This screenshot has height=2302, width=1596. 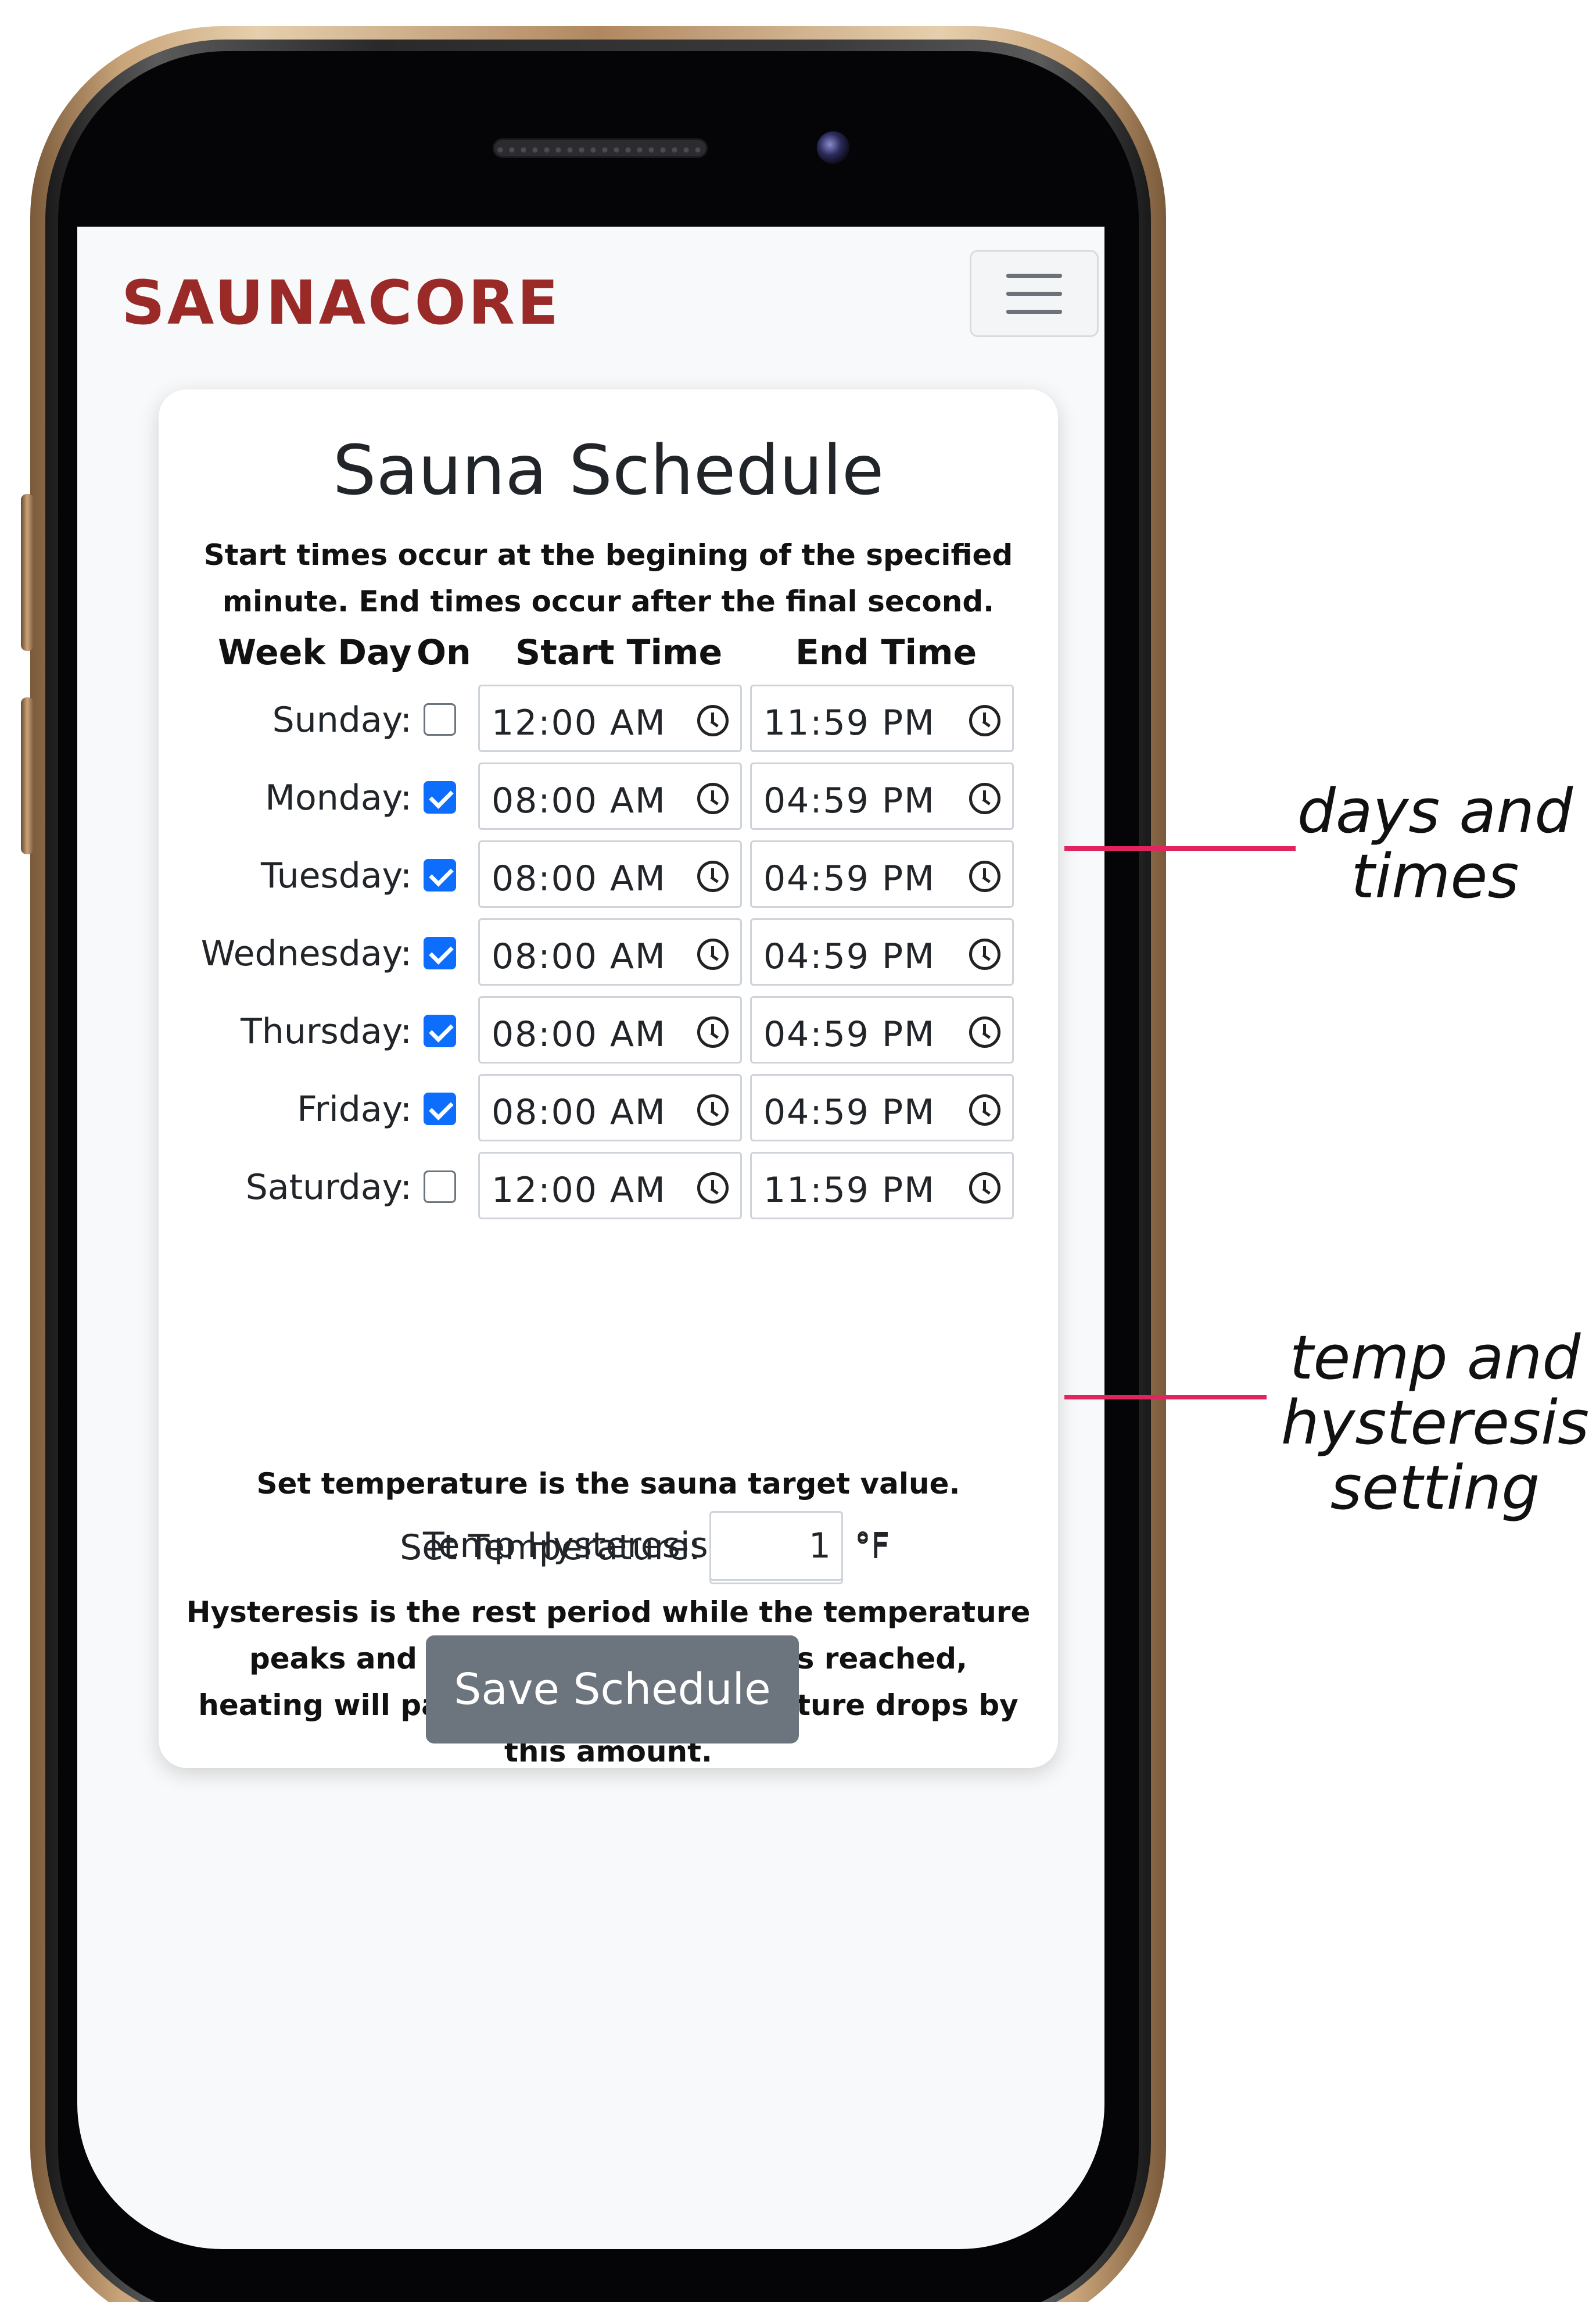 What do you see at coordinates (886, 652) in the screenshot?
I see `header-end-time: End Time` at bounding box center [886, 652].